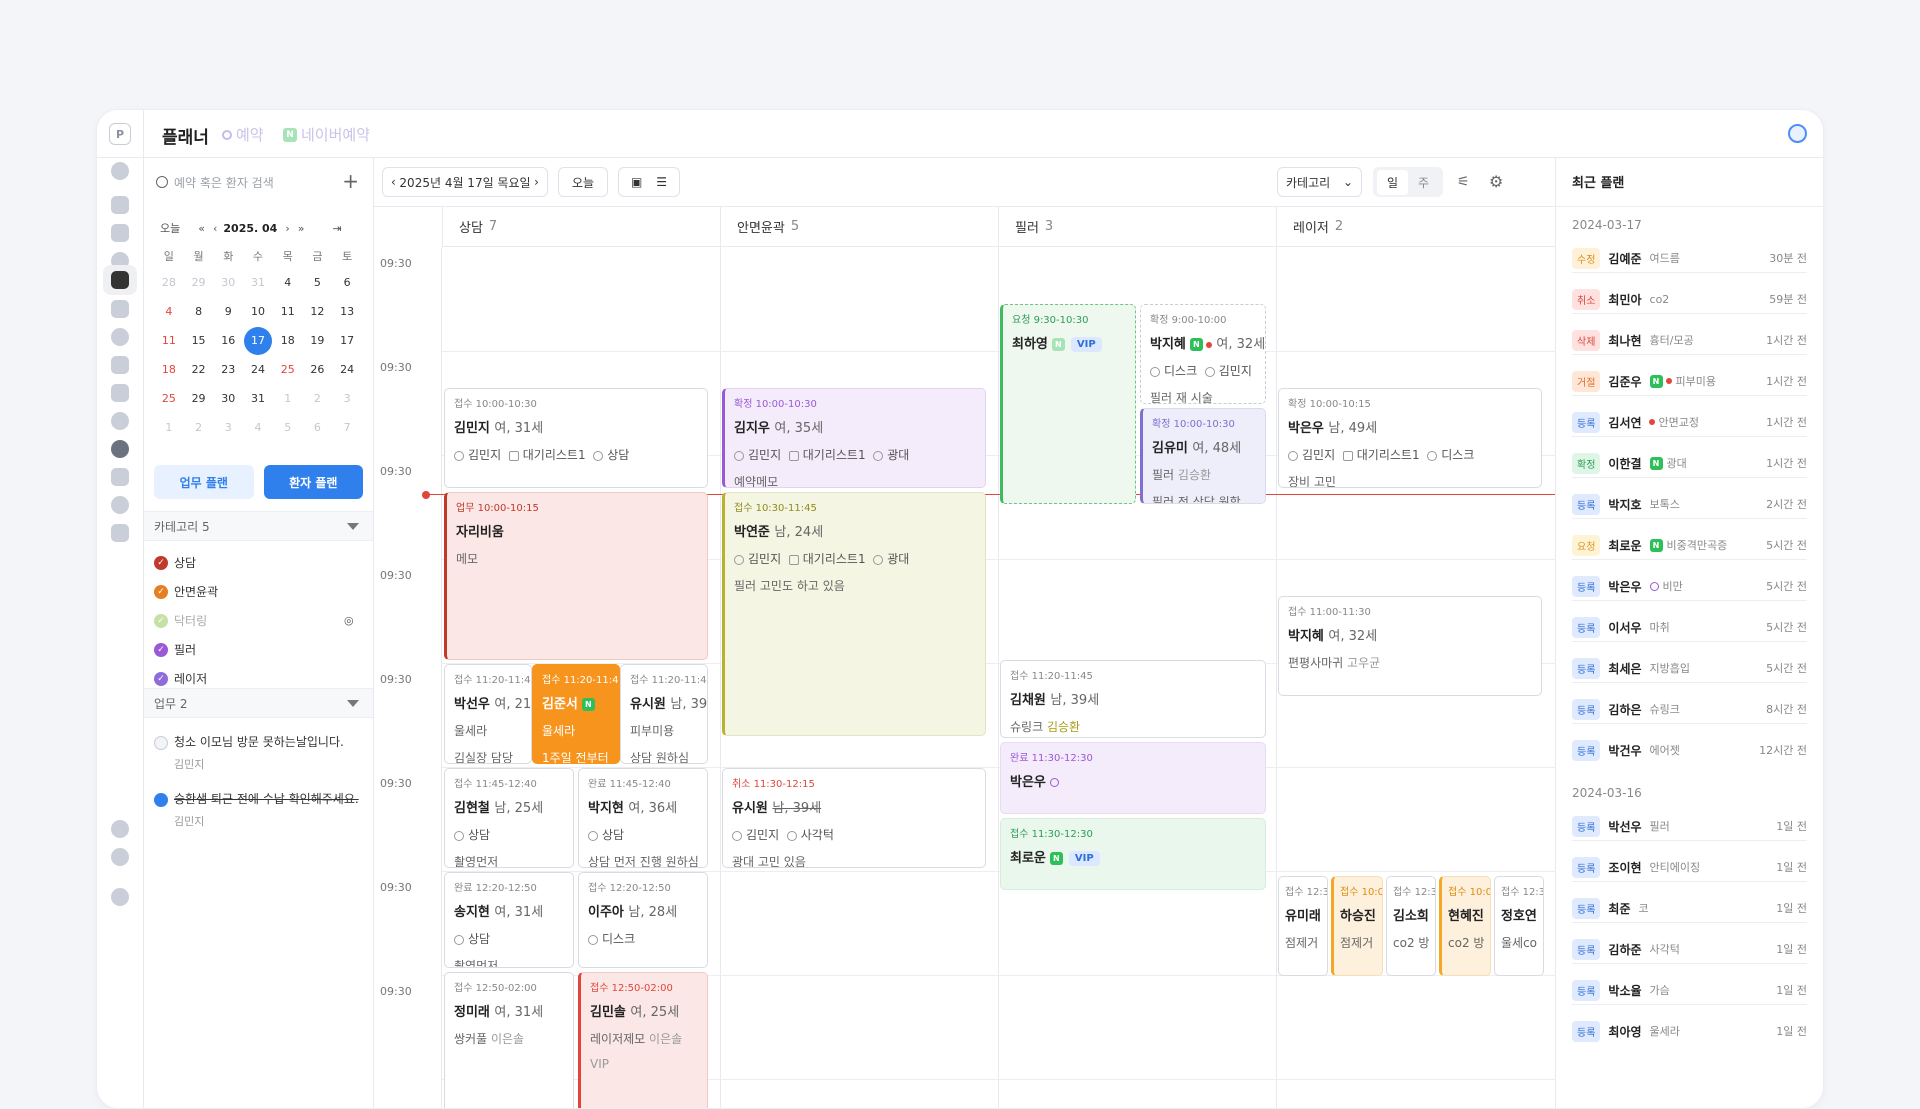 This screenshot has width=1920, height=1109. What do you see at coordinates (169, 340) in the screenshot?
I see `calendar-day: 11` at bounding box center [169, 340].